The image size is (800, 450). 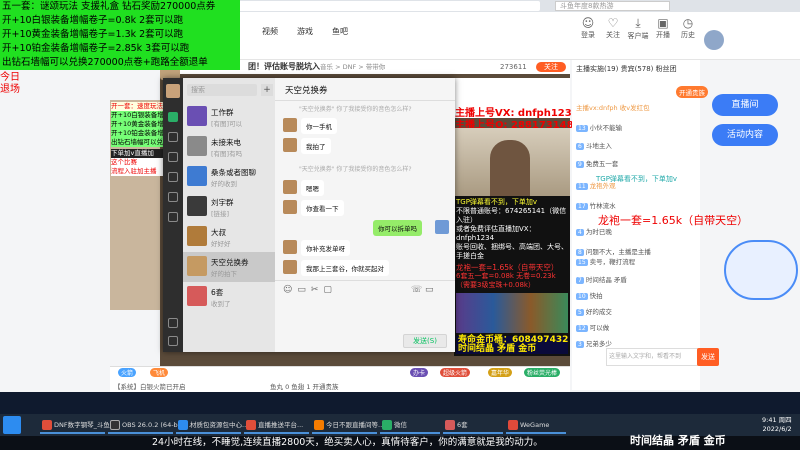 What do you see at coordinates (416, 290) in the screenshot?
I see `voice-call-icon: ☏` at bounding box center [416, 290].